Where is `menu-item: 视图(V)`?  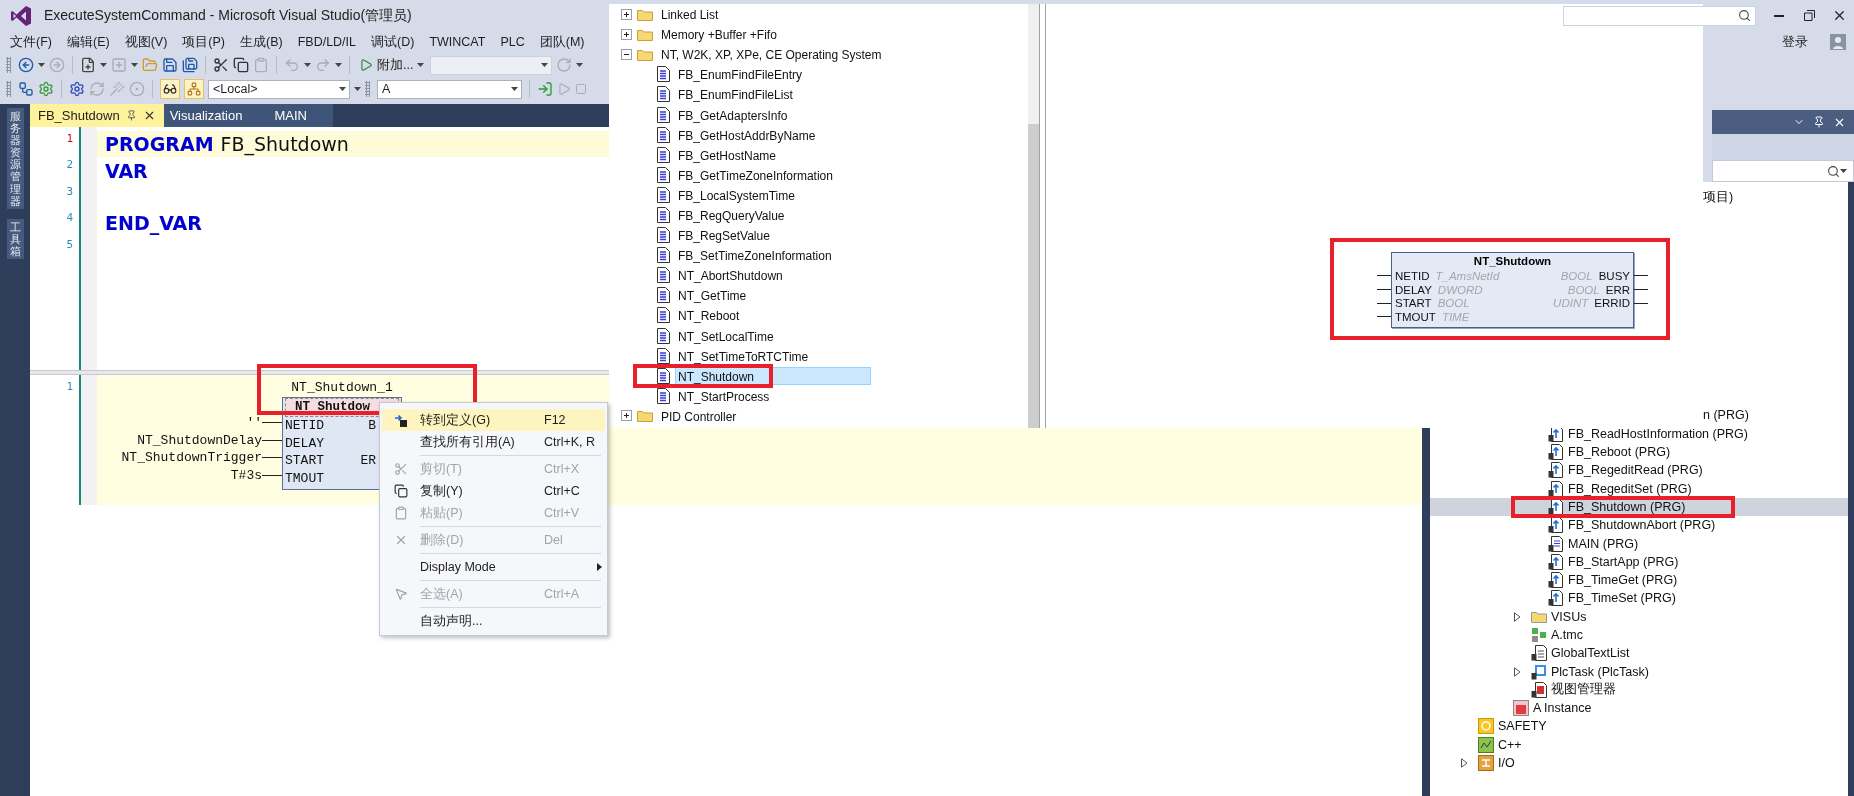
menu-item: 视图(V) is located at coordinates (146, 42).